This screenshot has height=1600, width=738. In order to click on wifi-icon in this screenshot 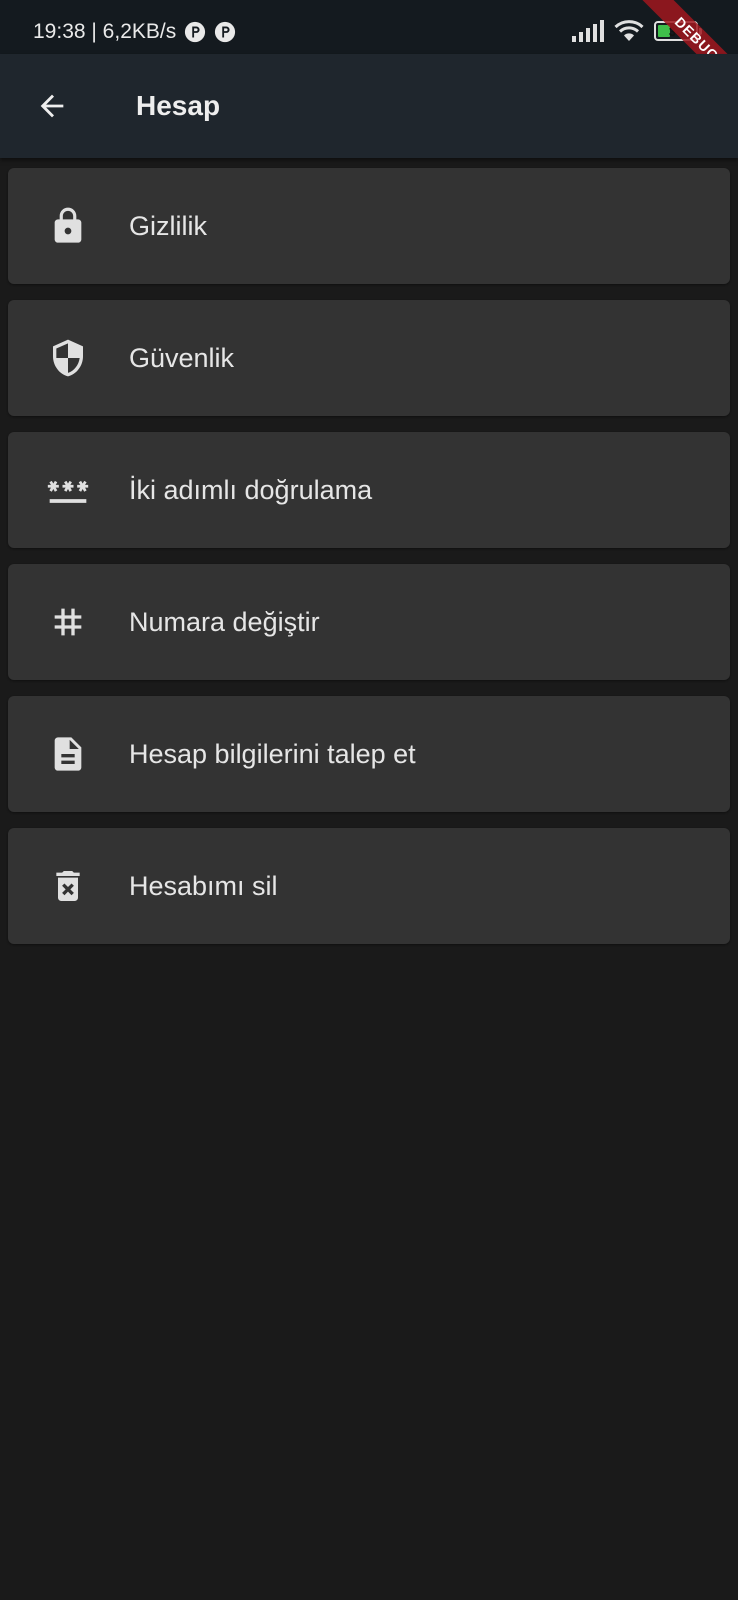, I will do `click(629, 30)`.